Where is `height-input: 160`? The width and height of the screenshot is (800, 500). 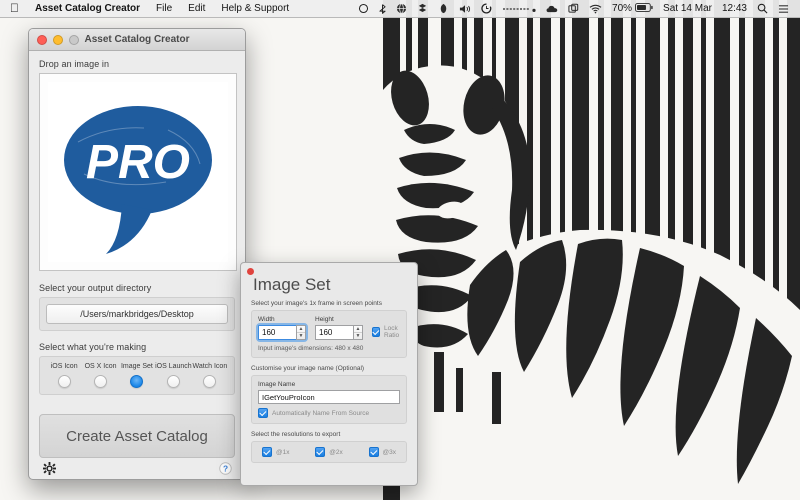 height-input: 160 is located at coordinates (334, 332).